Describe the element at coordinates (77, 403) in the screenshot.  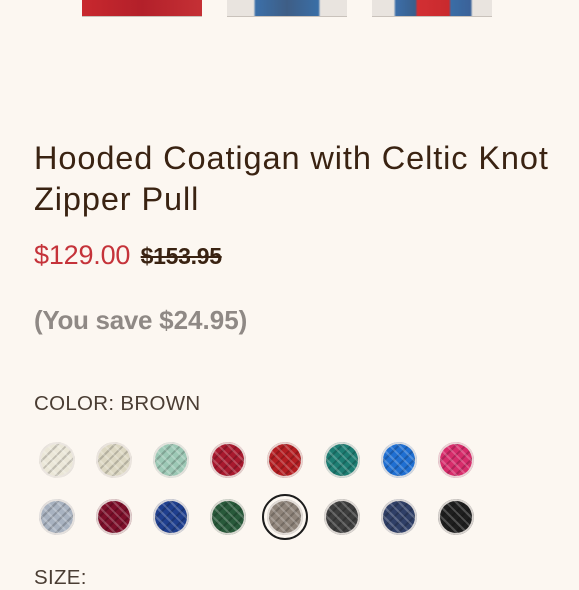
I see `color-label-prefix: COLOR:` at that location.